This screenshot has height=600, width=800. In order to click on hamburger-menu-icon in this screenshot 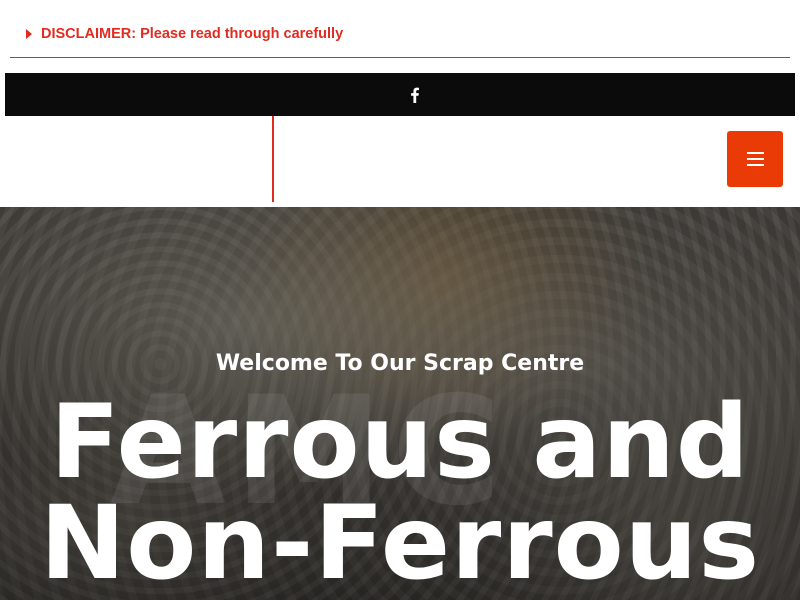, I will do `click(755, 153)`.